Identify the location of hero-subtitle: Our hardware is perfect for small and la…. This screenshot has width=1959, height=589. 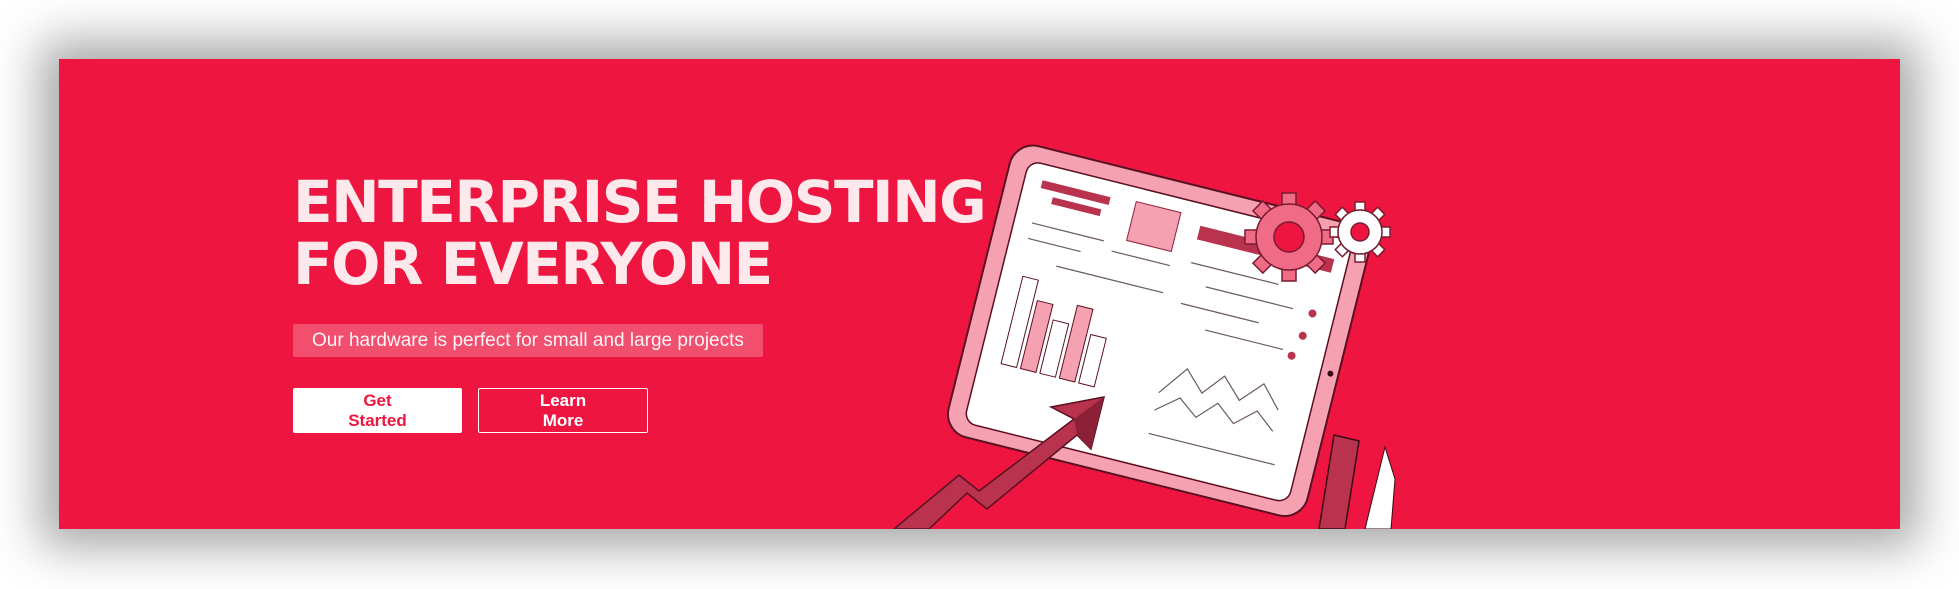
(528, 340).